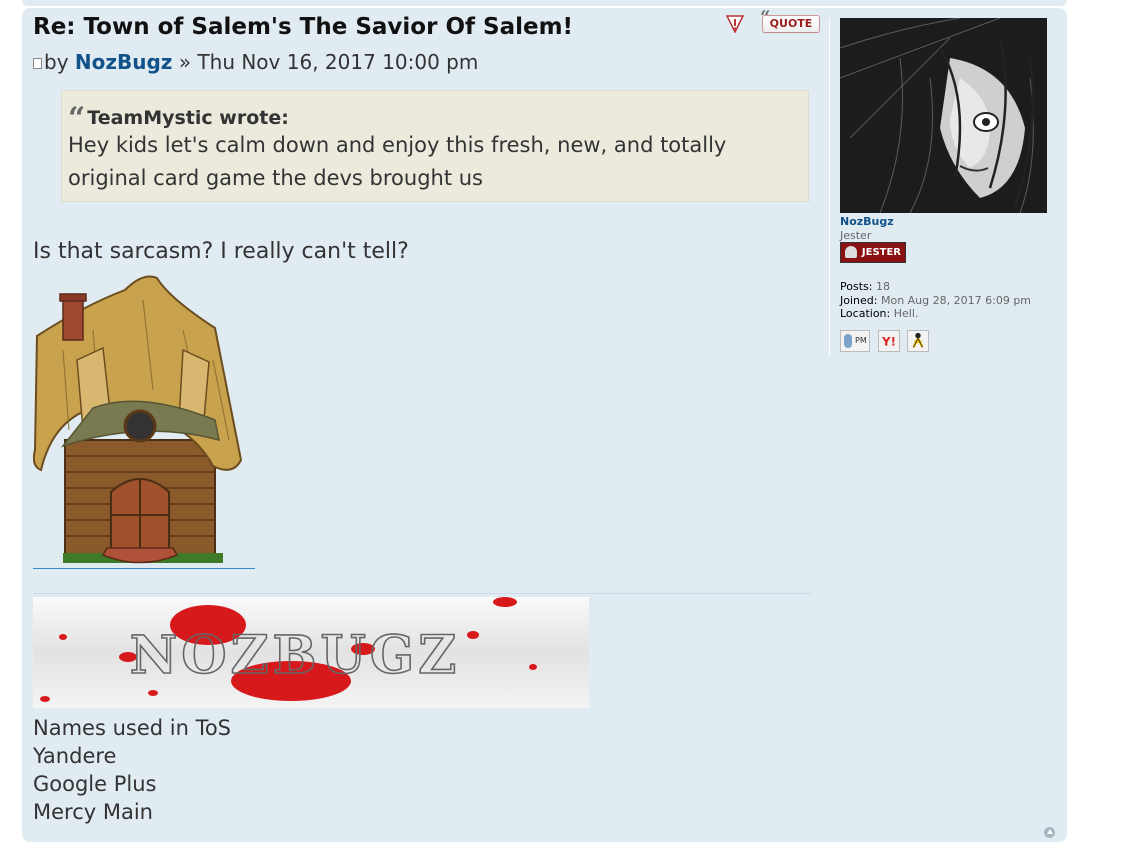 The height and width of the screenshot is (845, 1125). Describe the element at coordinates (906, 313) in the screenshot. I see `stat-value: Hell.` at that location.